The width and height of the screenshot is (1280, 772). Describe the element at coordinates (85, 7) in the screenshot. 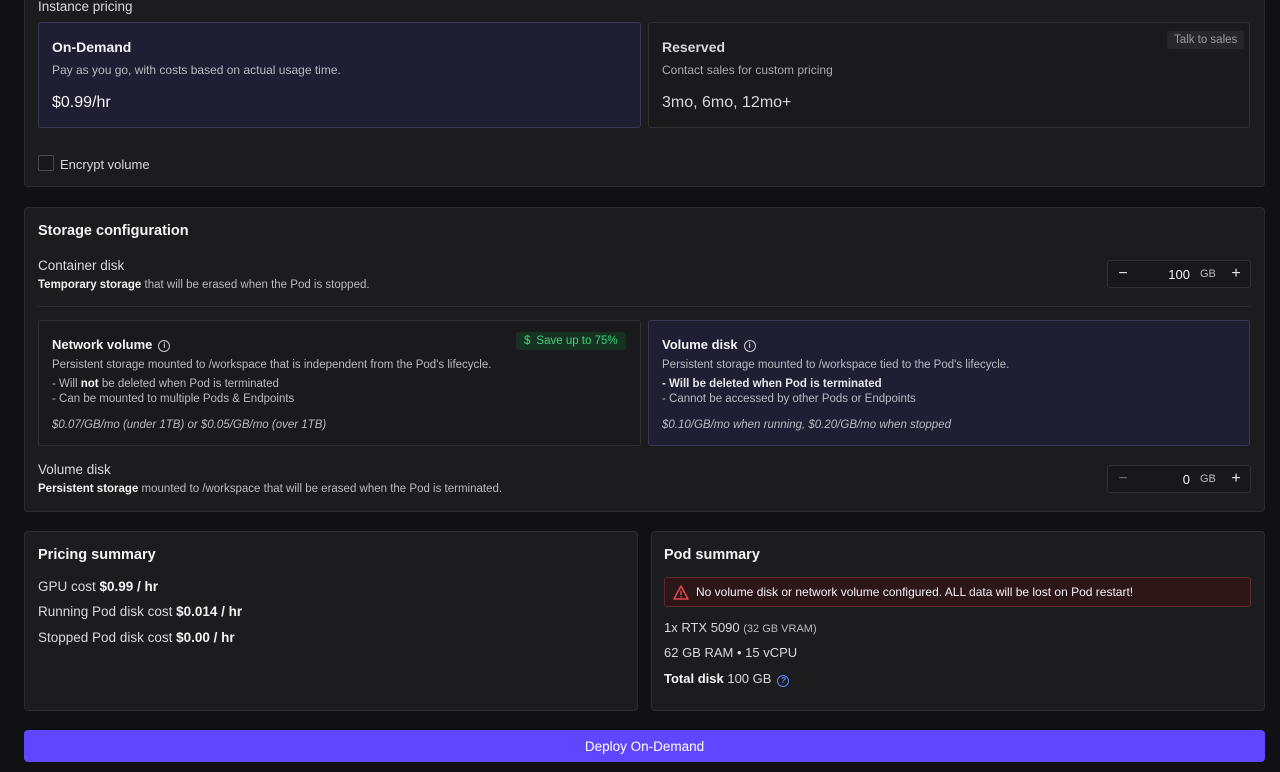

I see `instance-pricing-label: Instance pricing` at that location.